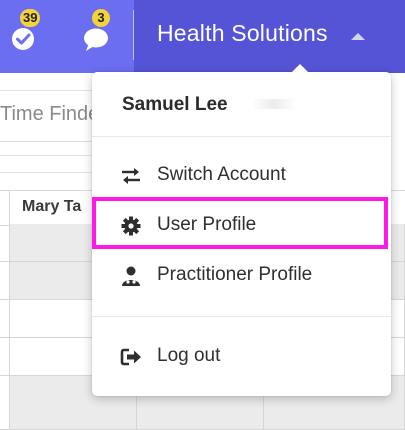 This screenshot has width=405, height=430. What do you see at coordinates (235, 274) in the screenshot?
I see `practitioner-profile-label: Practitioner Profile` at bounding box center [235, 274].